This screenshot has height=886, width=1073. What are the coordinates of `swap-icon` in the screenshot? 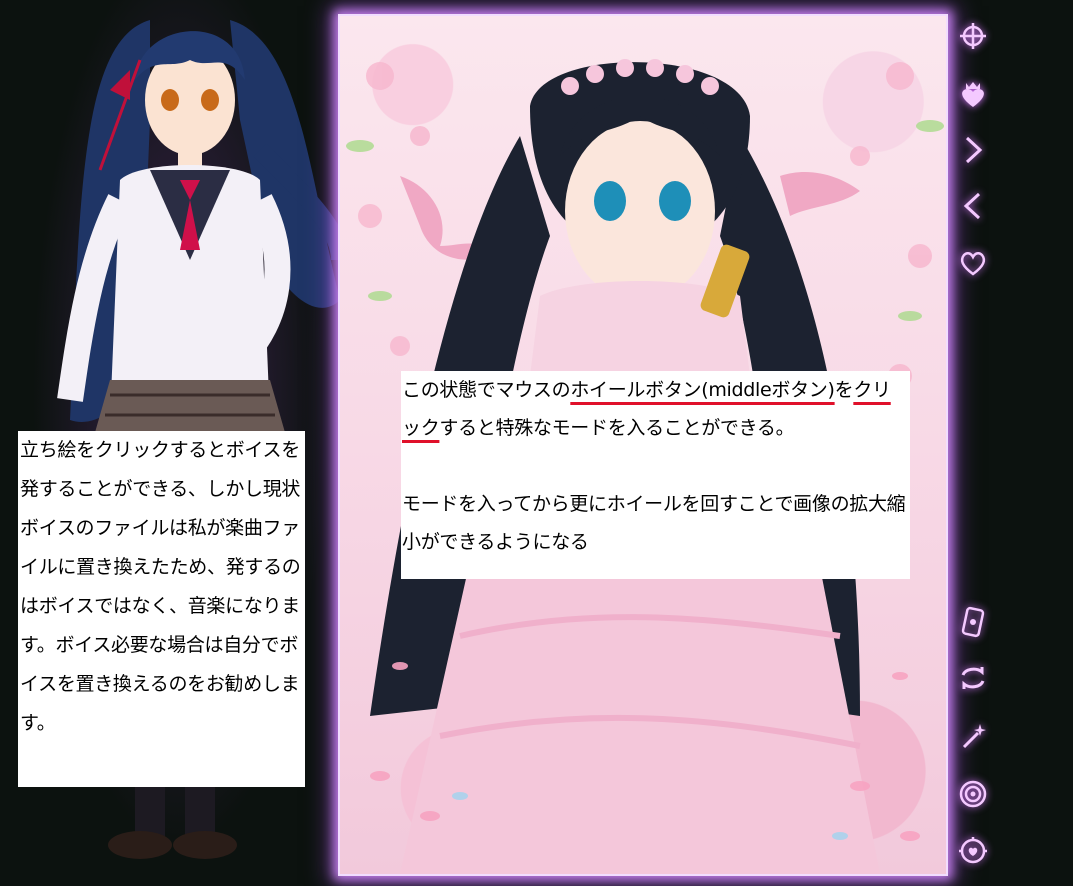 It's located at (973, 678).